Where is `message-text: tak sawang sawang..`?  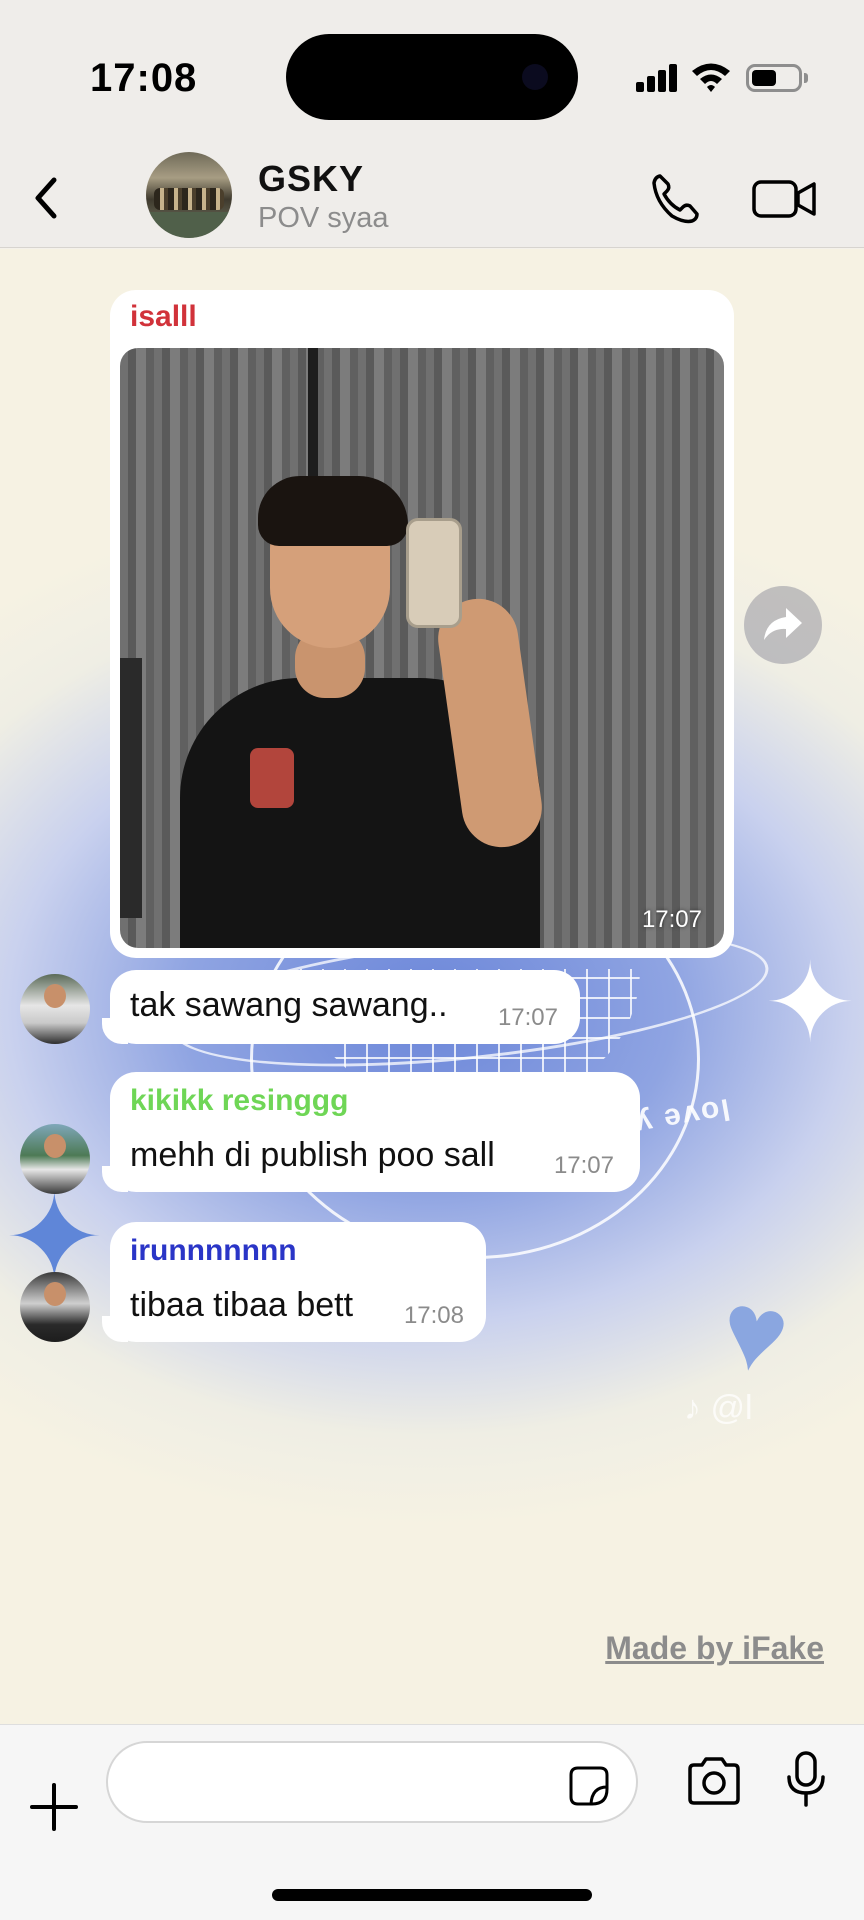
message-text: tak sawang sawang.. is located at coordinates (289, 1005).